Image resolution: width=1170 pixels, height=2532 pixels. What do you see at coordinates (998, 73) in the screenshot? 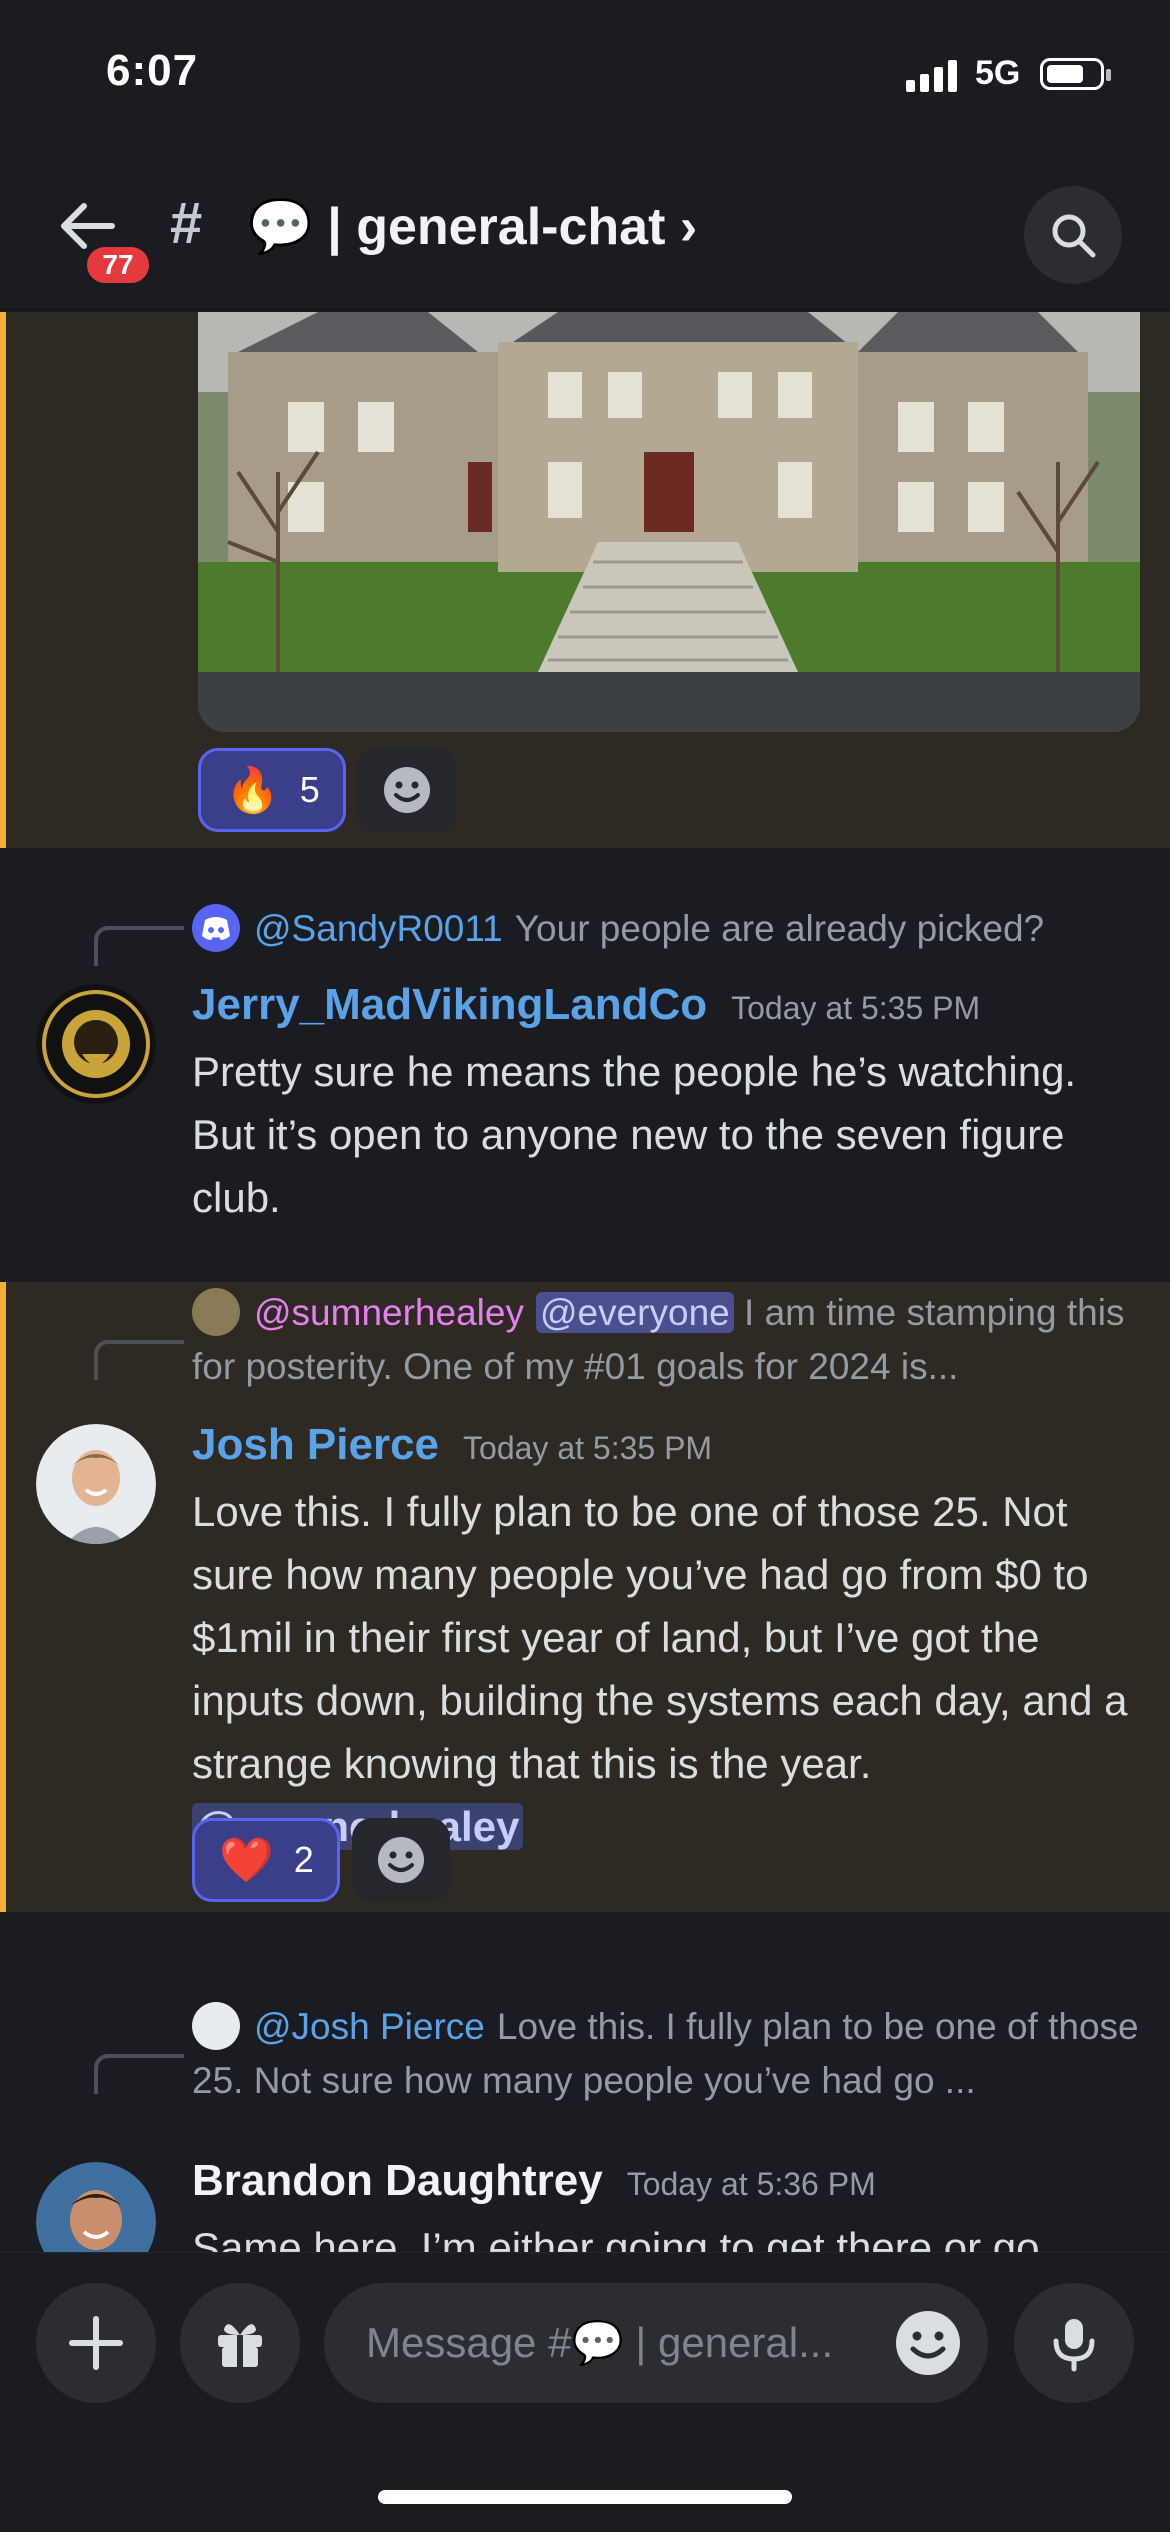
I see `network-label: 5G` at bounding box center [998, 73].